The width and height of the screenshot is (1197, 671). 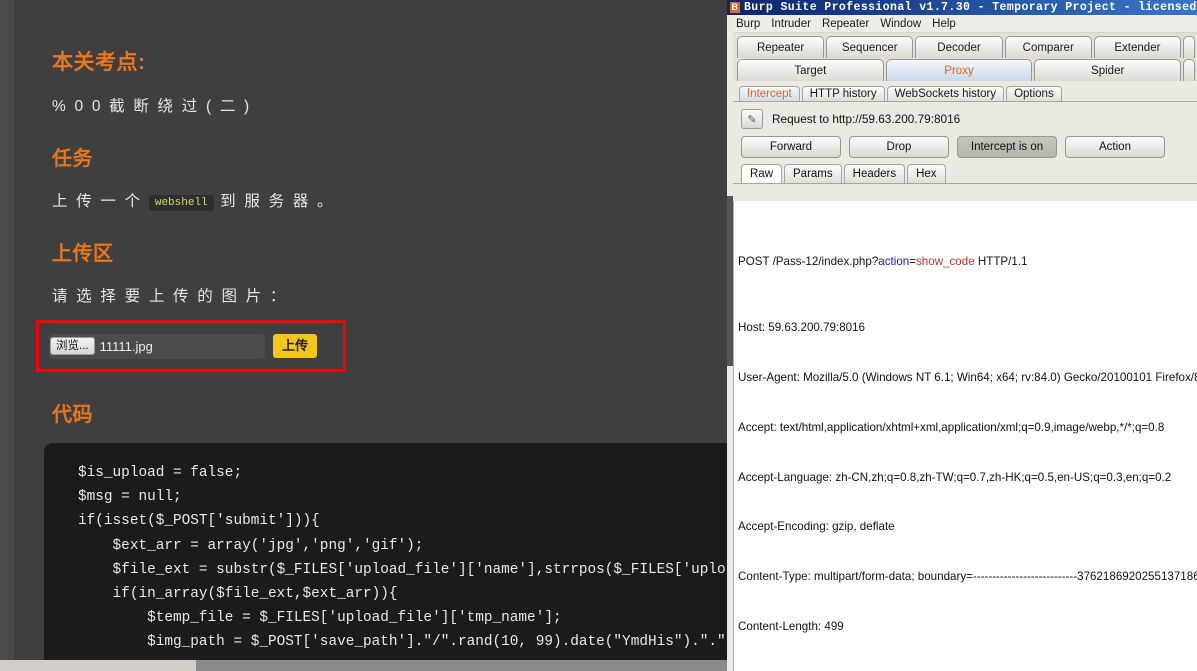 I want to click on upload-form: 浏览... 11111.jpg 上传, so click(x=192, y=346).